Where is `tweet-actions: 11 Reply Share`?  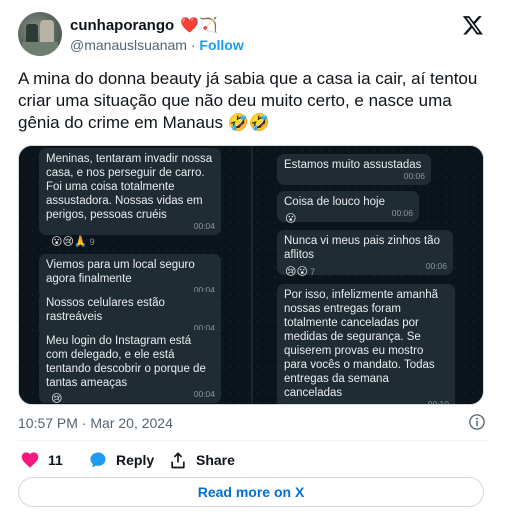
tweet-actions: 11 Reply Share is located at coordinates (253, 460).